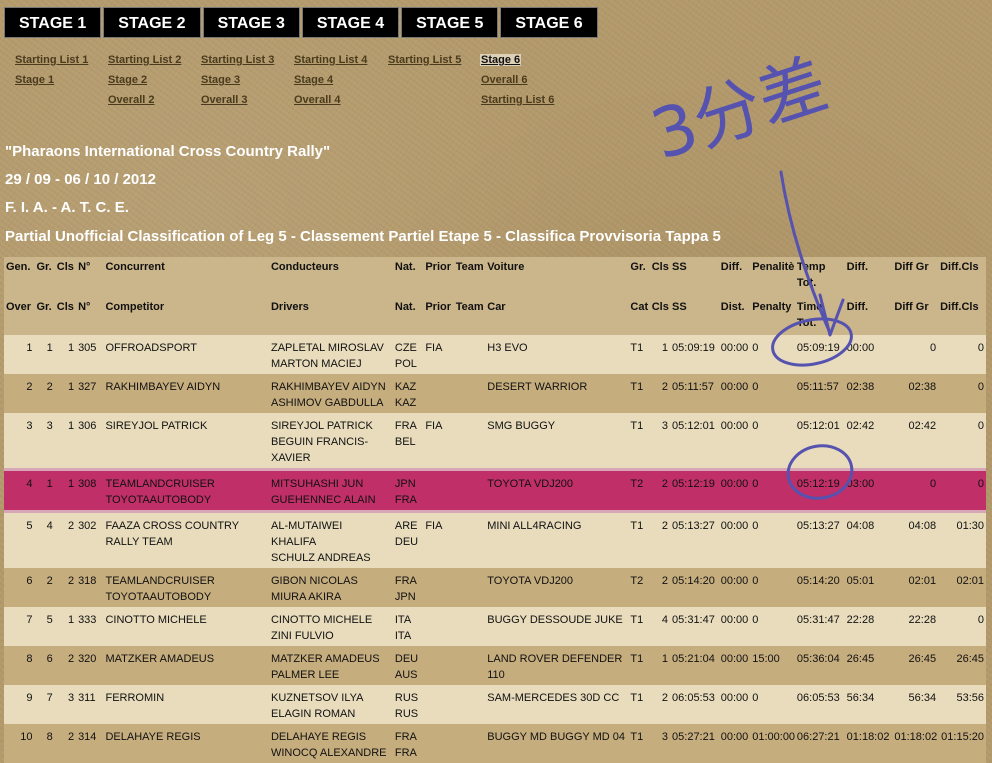  Describe the element at coordinates (220, 80) in the screenshot. I see `link-stage-3: Stage 3` at that location.